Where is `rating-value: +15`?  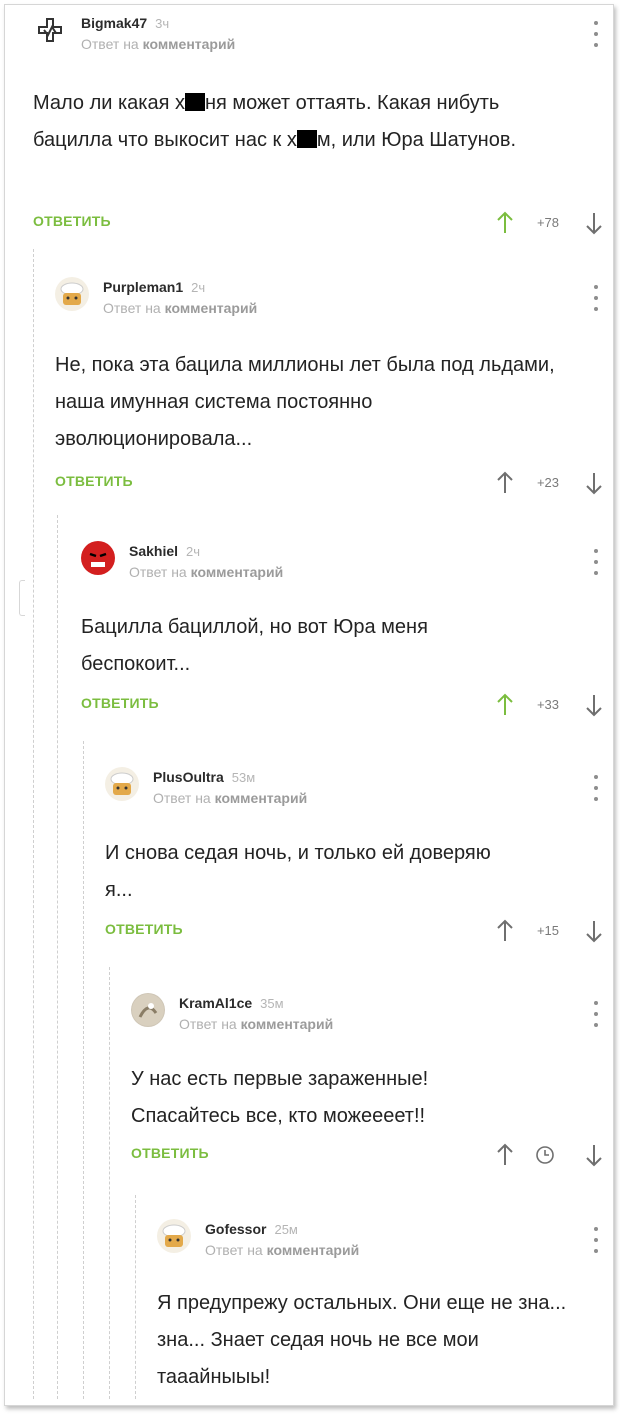
rating-value: +15 is located at coordinates (548, 930).